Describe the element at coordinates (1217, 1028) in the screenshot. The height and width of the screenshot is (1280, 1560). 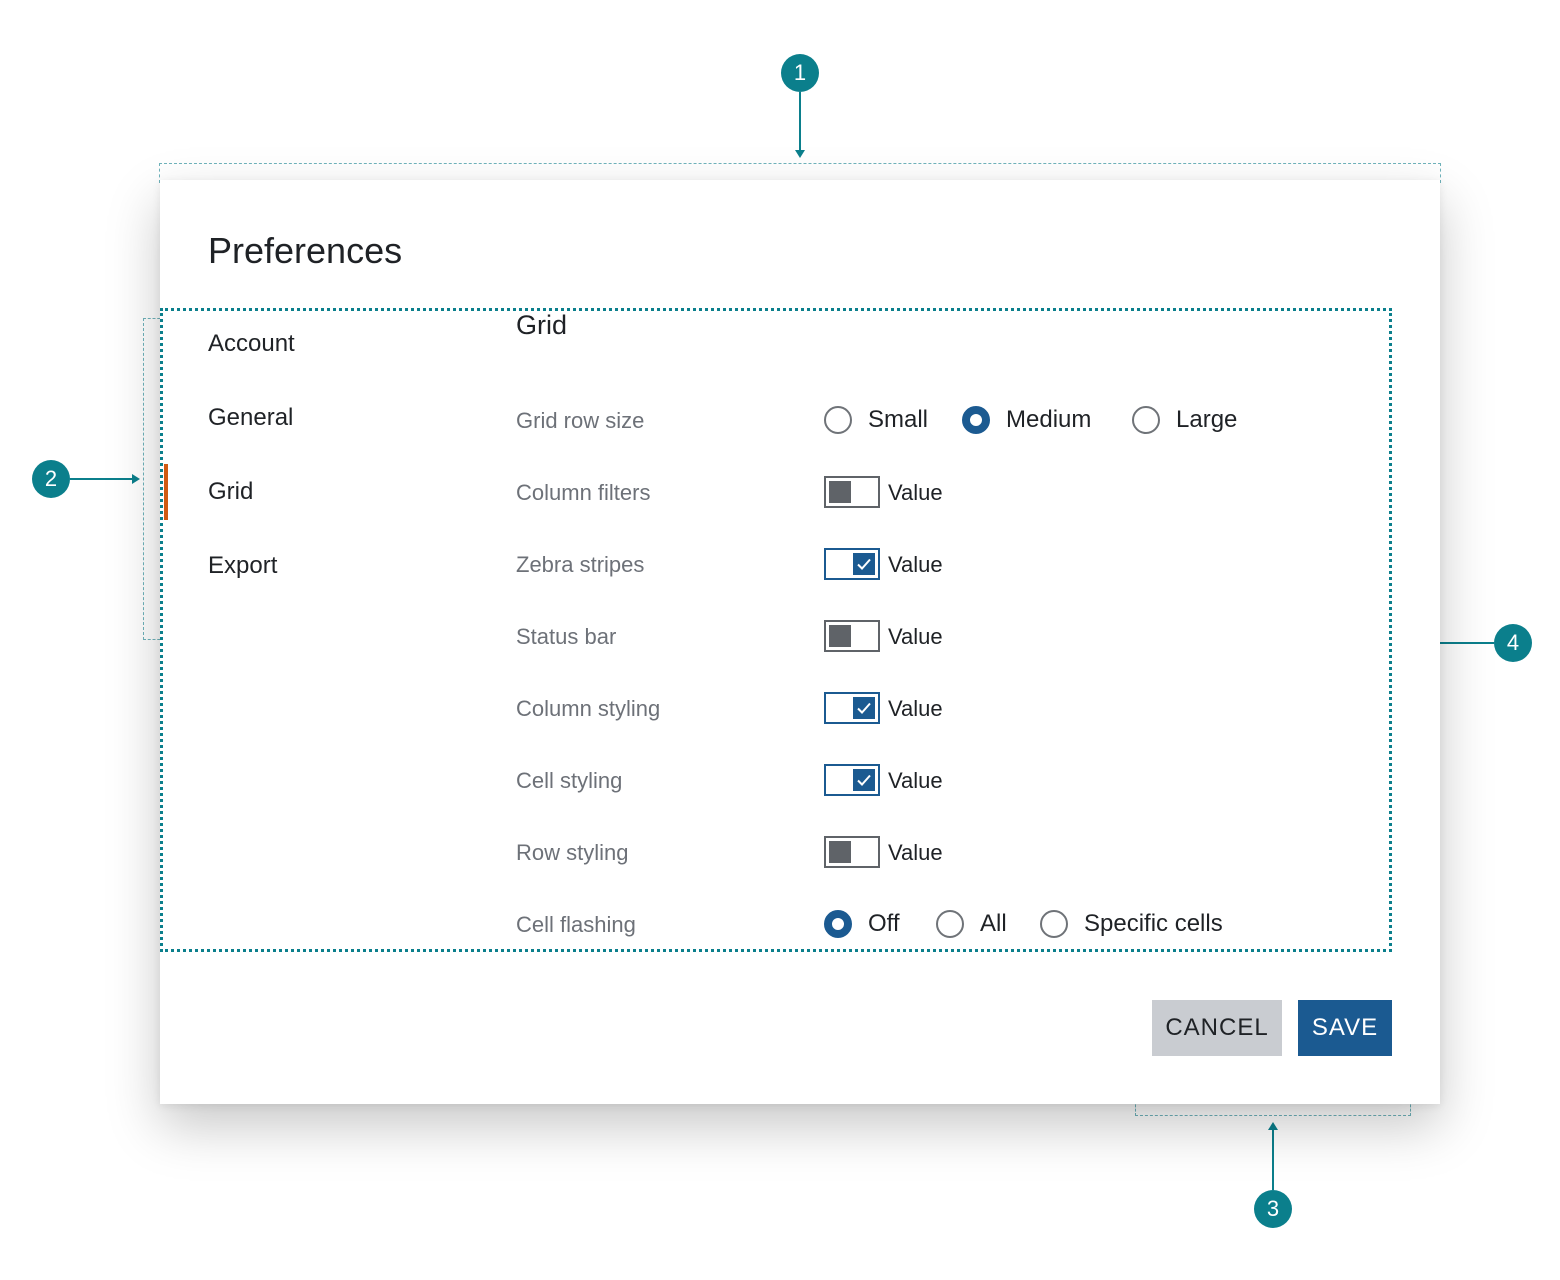
I see `cancel-button: CANCEL` at that location.